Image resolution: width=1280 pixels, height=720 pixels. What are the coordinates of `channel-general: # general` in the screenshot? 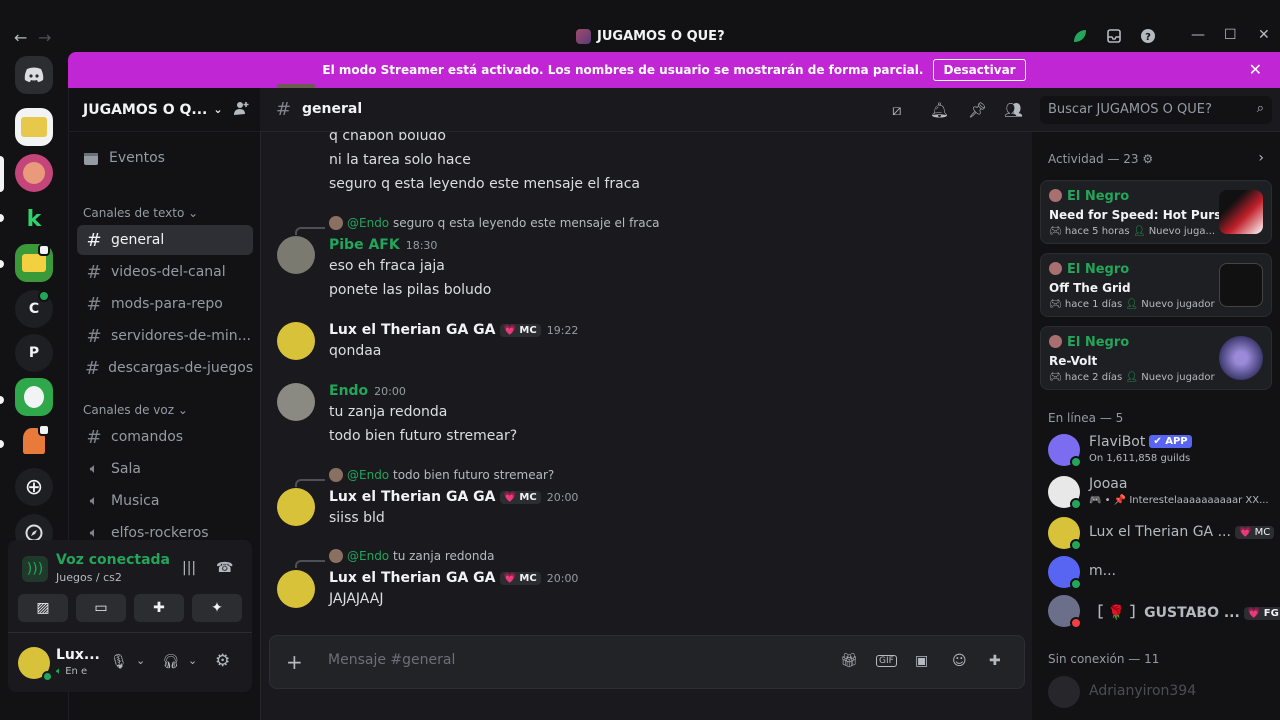 It's located at (165, 240).